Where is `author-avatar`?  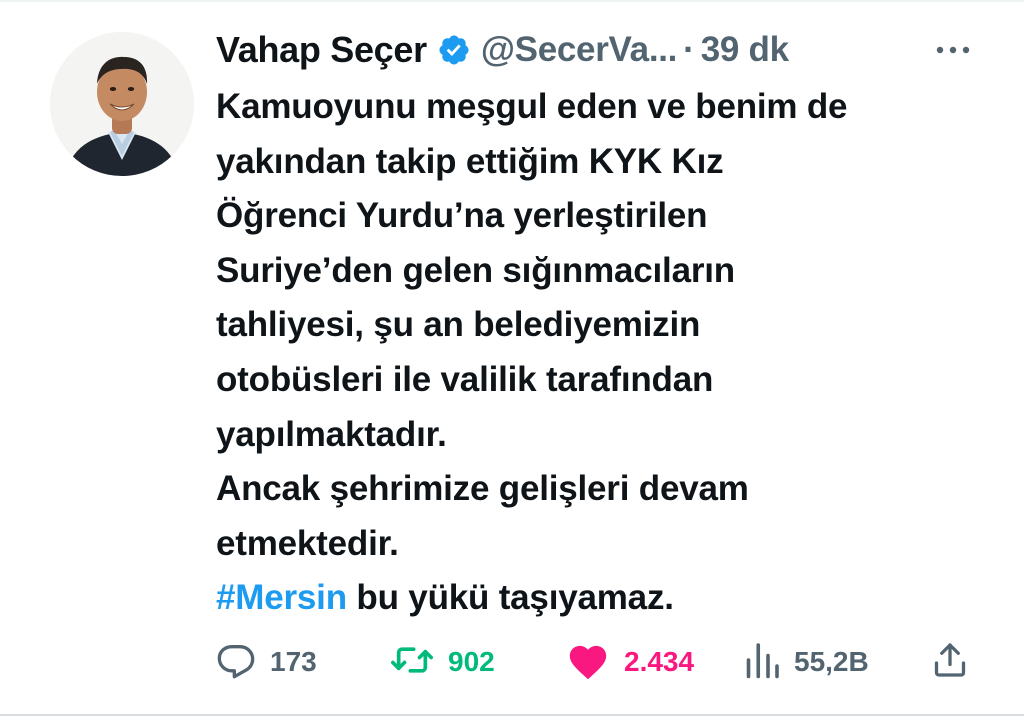 author-avatar is located at coordinates (122, 104).